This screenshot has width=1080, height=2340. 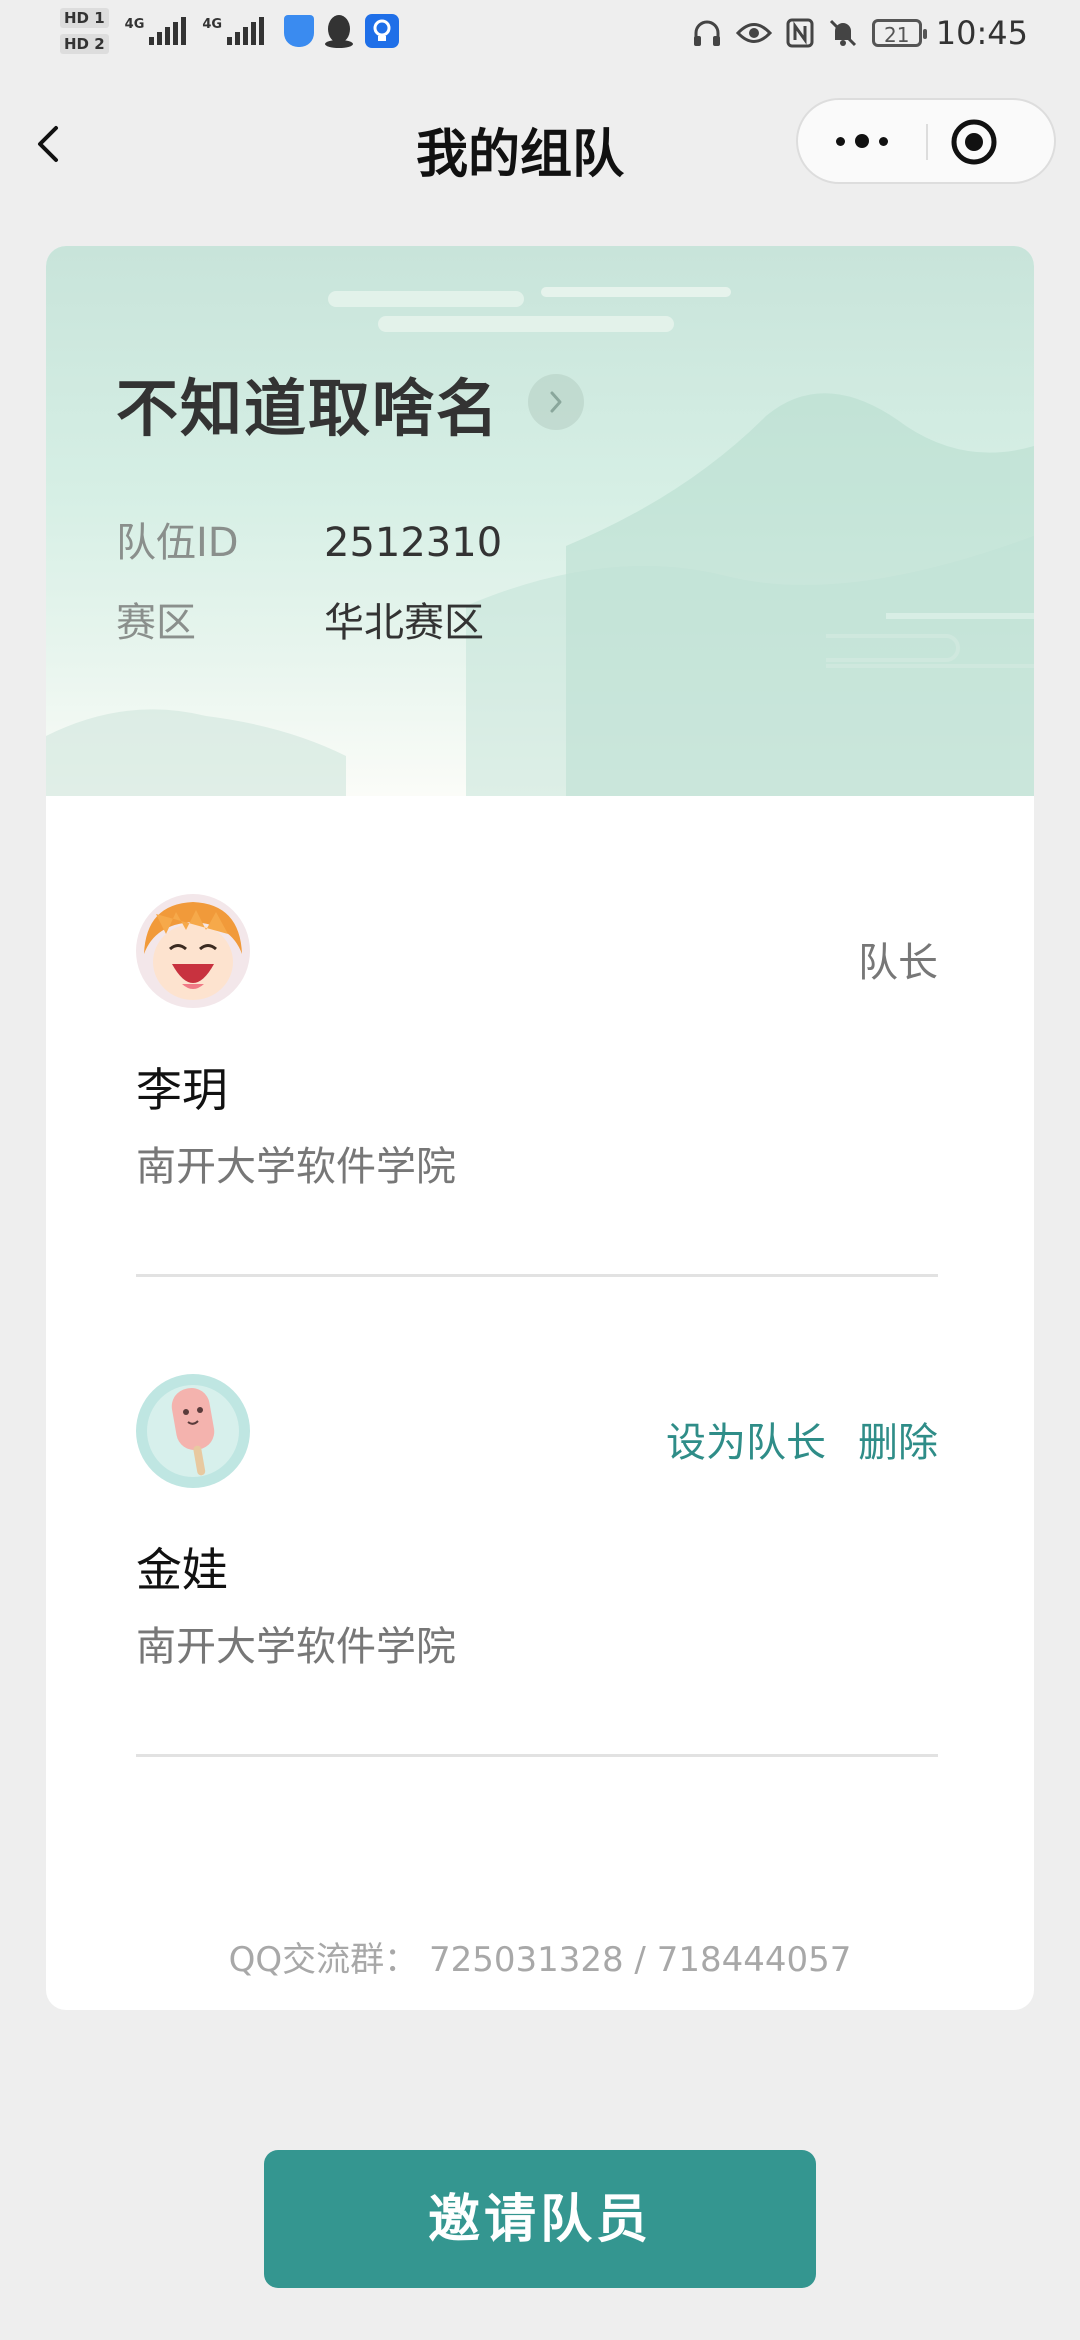 What do you see at coordinates (156, 31) in the screenshot?
I see `signal-1-icon: 4G` at bounding box center [156, 31].